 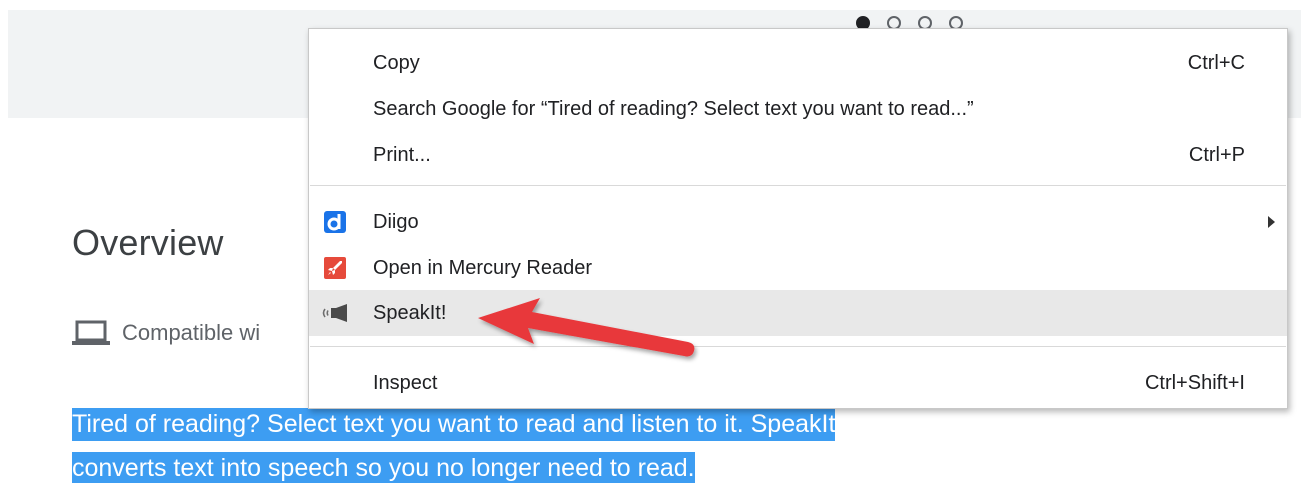 What do you see at coordinates (396, 221) in the screenshot?
I see `menu-item-label: Diigo` at bounding box center [396, 221].